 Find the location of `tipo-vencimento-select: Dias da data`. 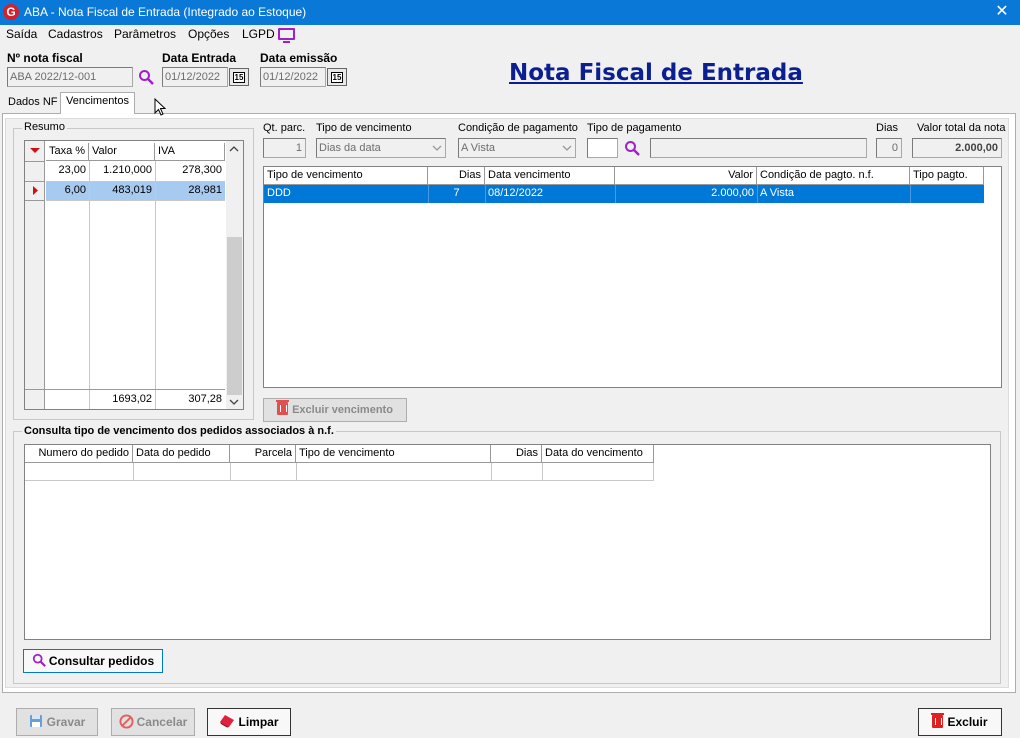

tipo-vencimento-select: Dias da data is located at coordinates (381, 148).